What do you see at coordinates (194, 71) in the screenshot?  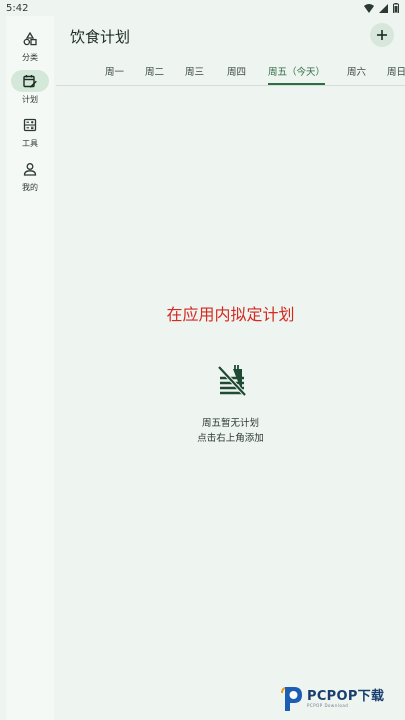 I see `tab-wednesday: 周三` at bounding box center [194, 71].